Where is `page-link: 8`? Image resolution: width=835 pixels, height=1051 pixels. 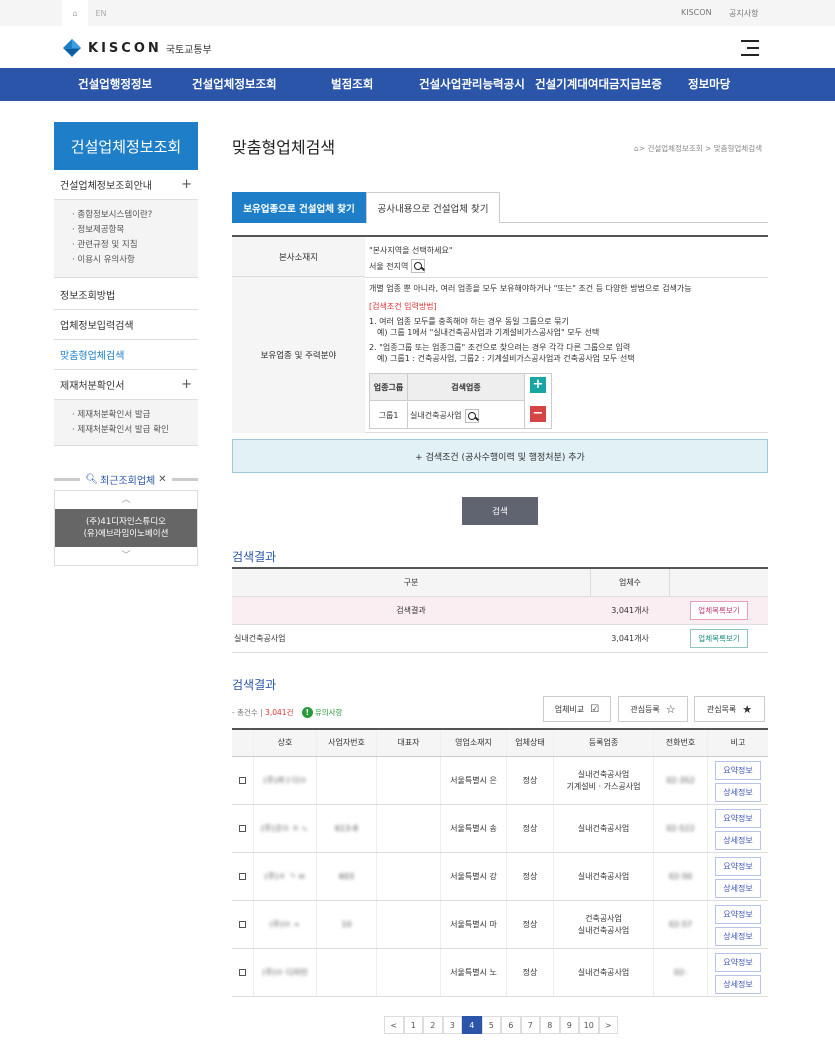
page-link: 8 is located at coordinates (550, 1025).